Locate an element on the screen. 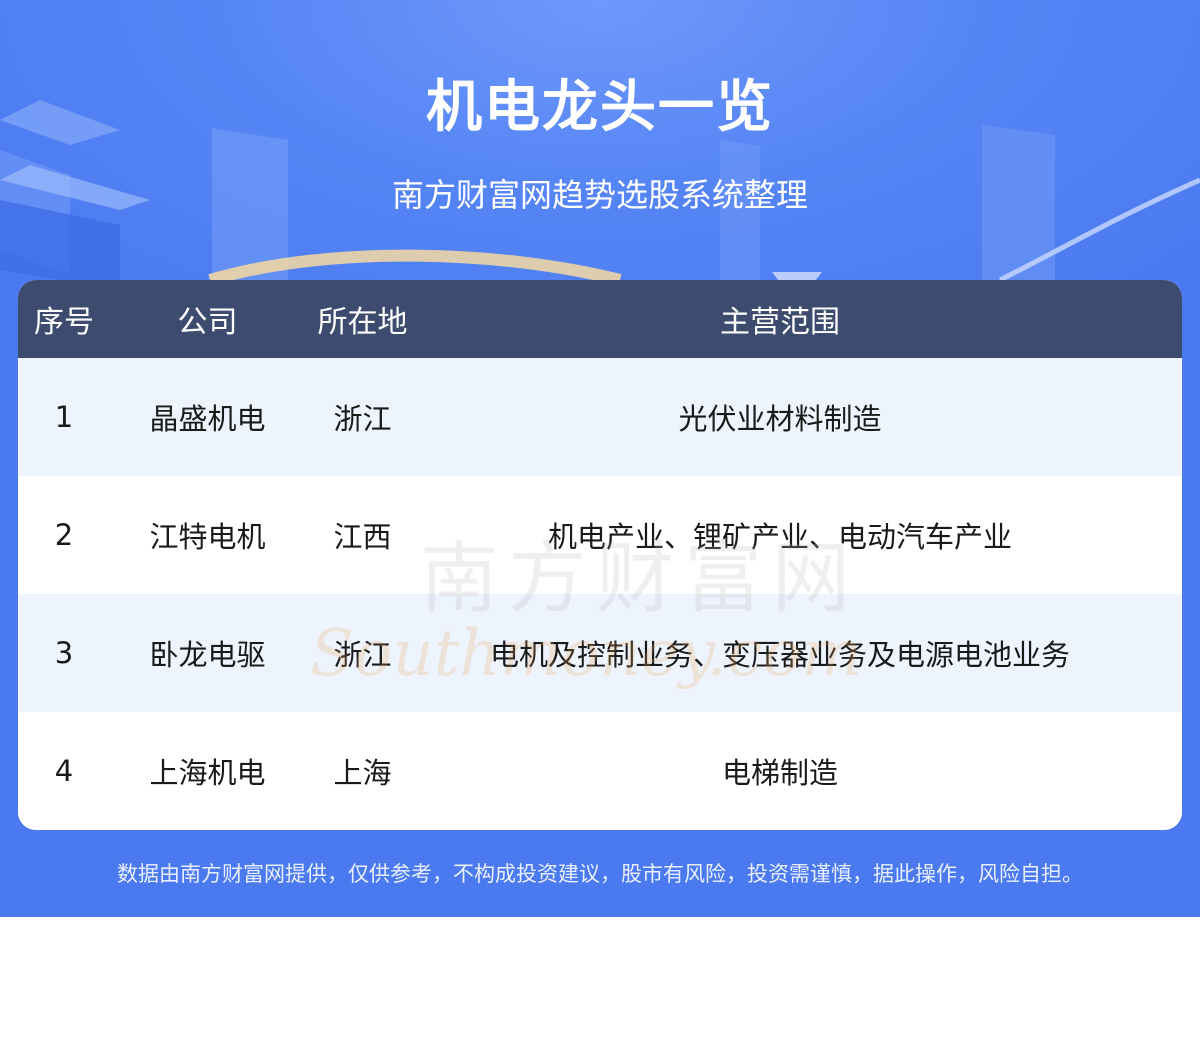 The height and width of the screenshot is (1050, 1200). page-title: 机电龙头一览 is located at coordinates (600, 107).